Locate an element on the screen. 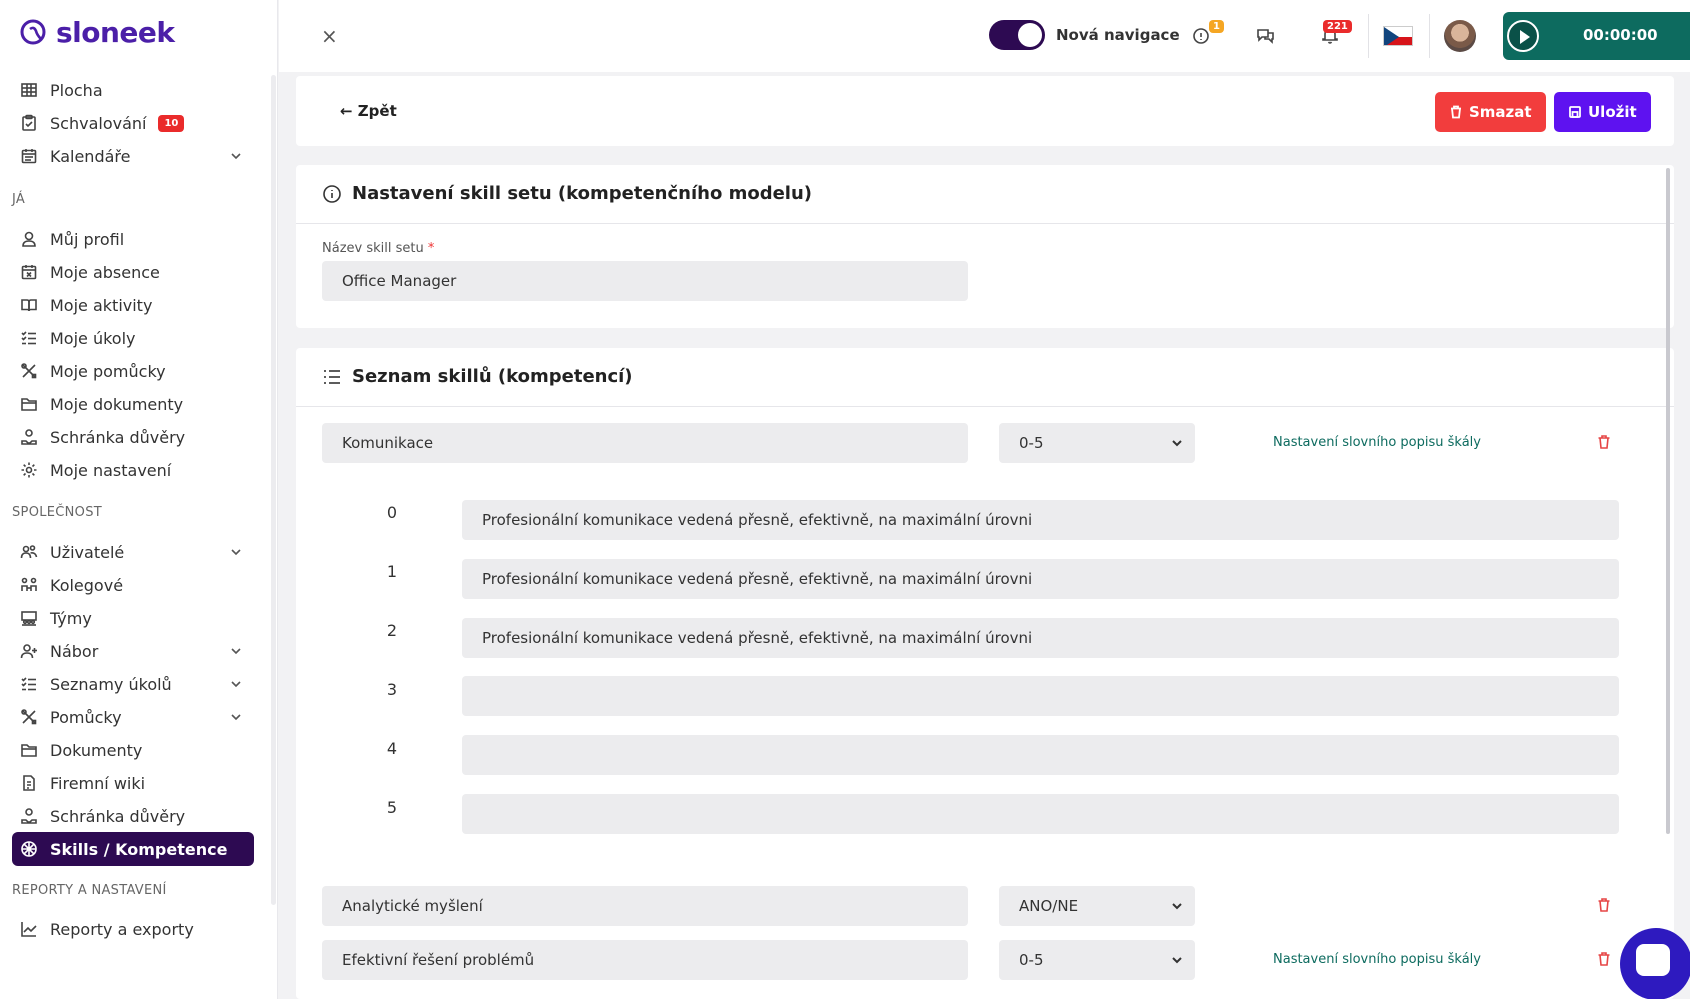  scale-value: 0-5 is located at coordinates (1031, 443).